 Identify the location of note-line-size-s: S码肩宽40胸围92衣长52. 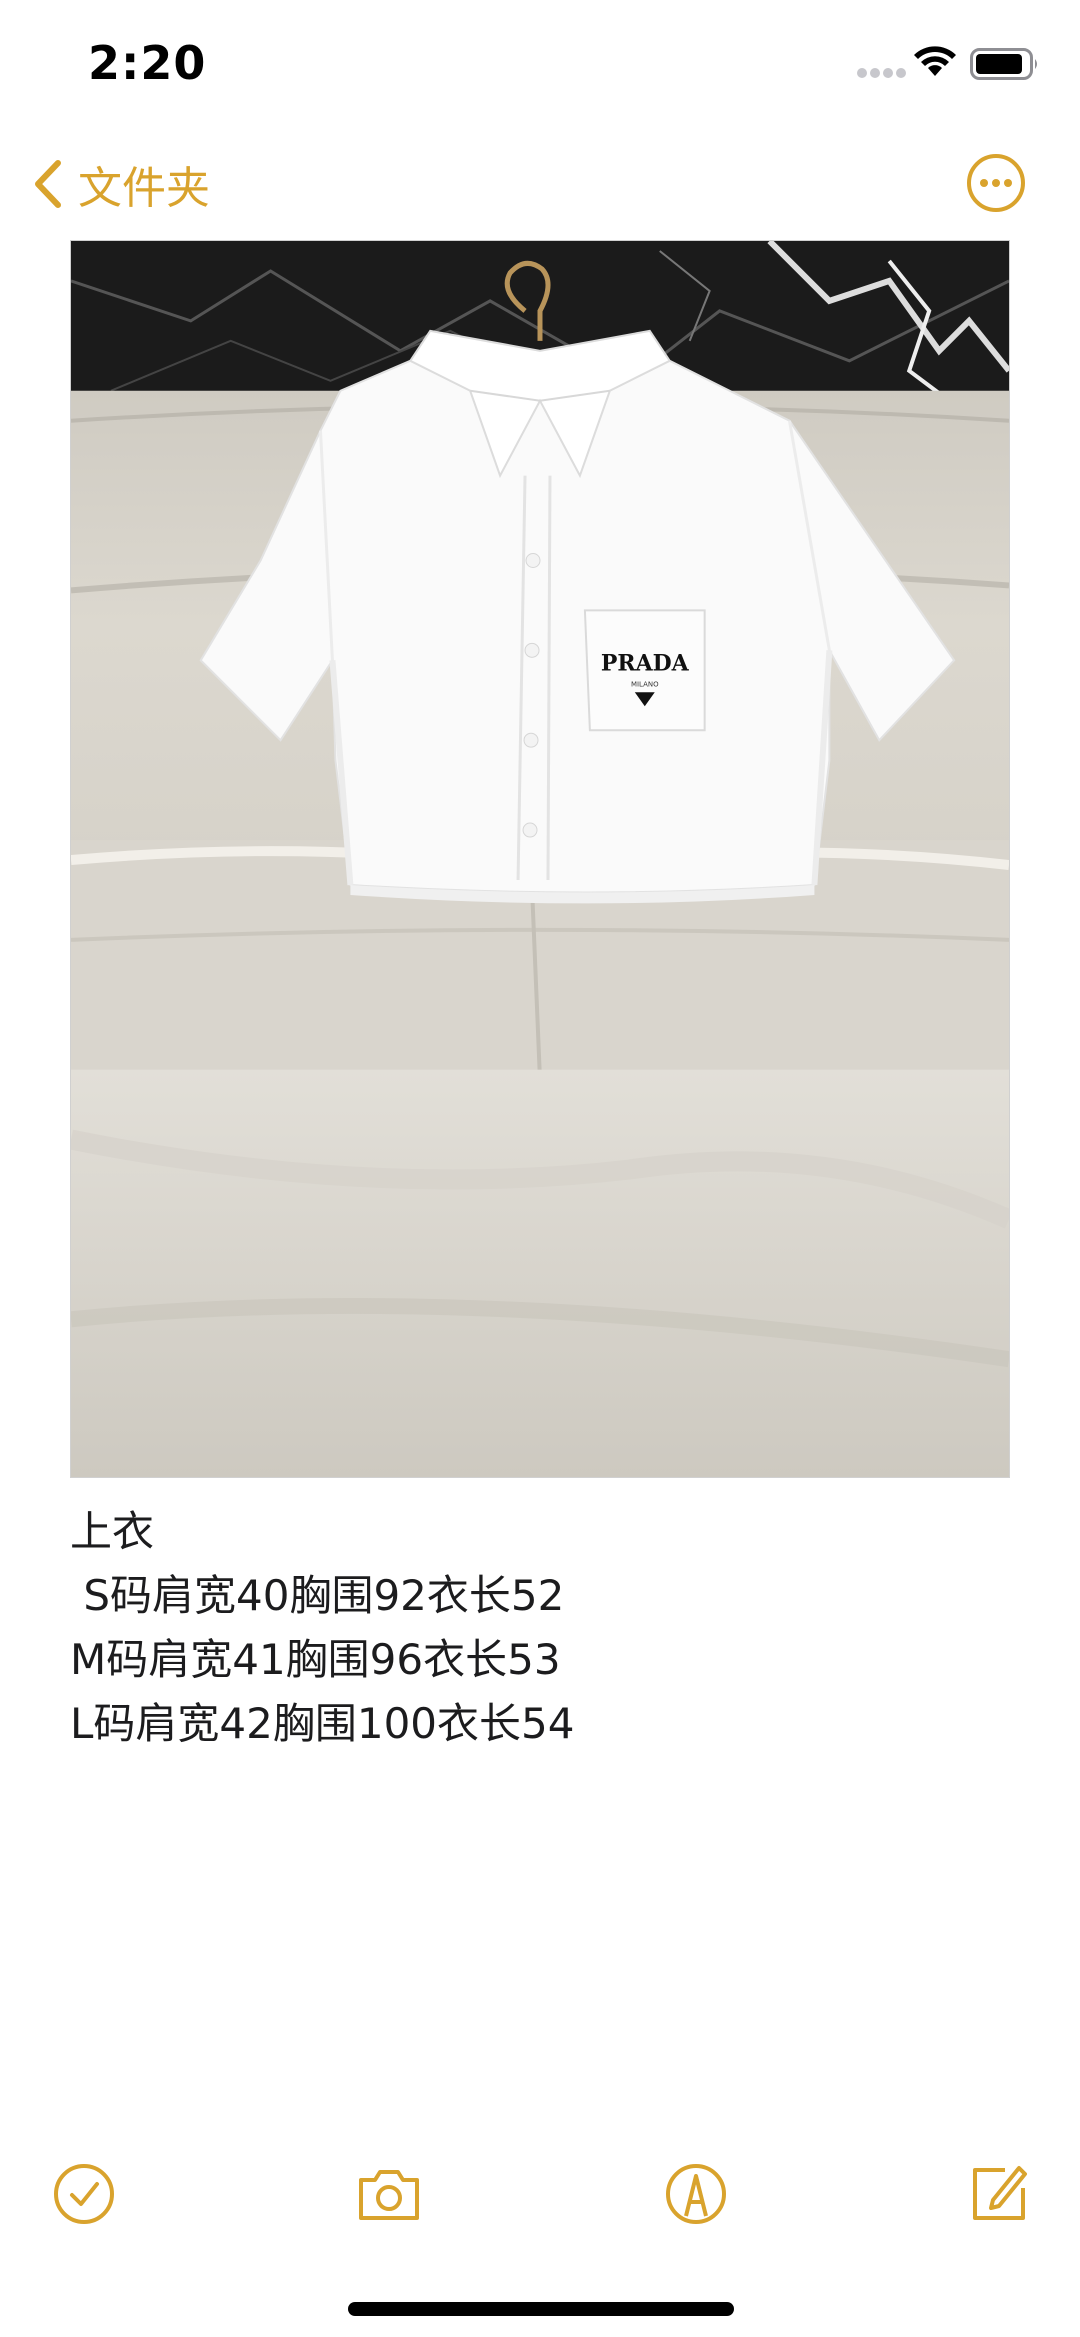
(317, 1595).